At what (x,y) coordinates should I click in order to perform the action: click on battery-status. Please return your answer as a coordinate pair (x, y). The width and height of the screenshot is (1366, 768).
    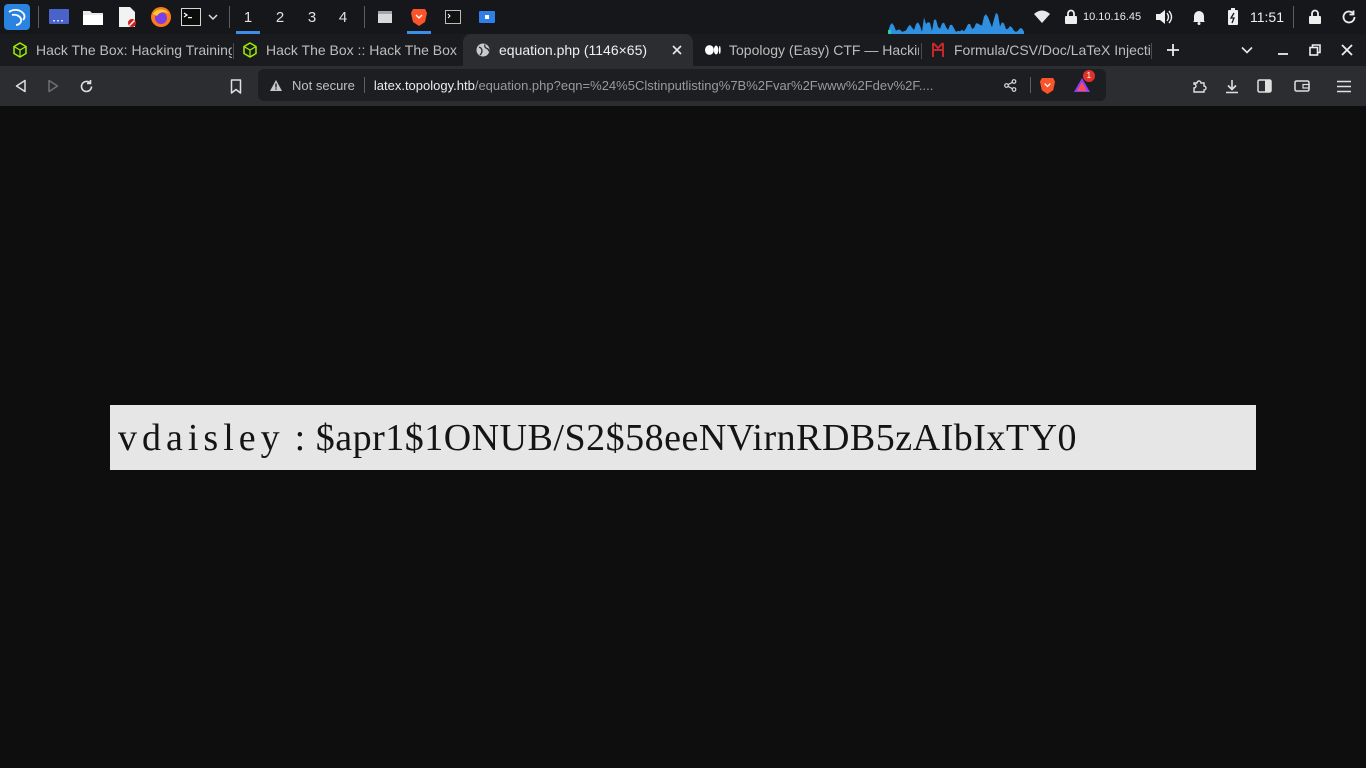
    Looking at the image, I should click on (1233, 17).